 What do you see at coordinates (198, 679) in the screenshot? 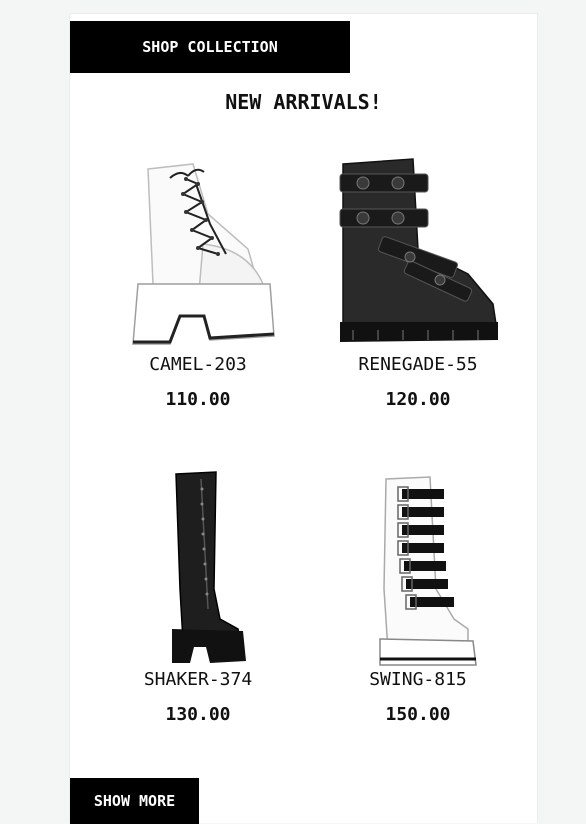
I see `product-name: SHAKER-374` at bounding box center [198, 679].